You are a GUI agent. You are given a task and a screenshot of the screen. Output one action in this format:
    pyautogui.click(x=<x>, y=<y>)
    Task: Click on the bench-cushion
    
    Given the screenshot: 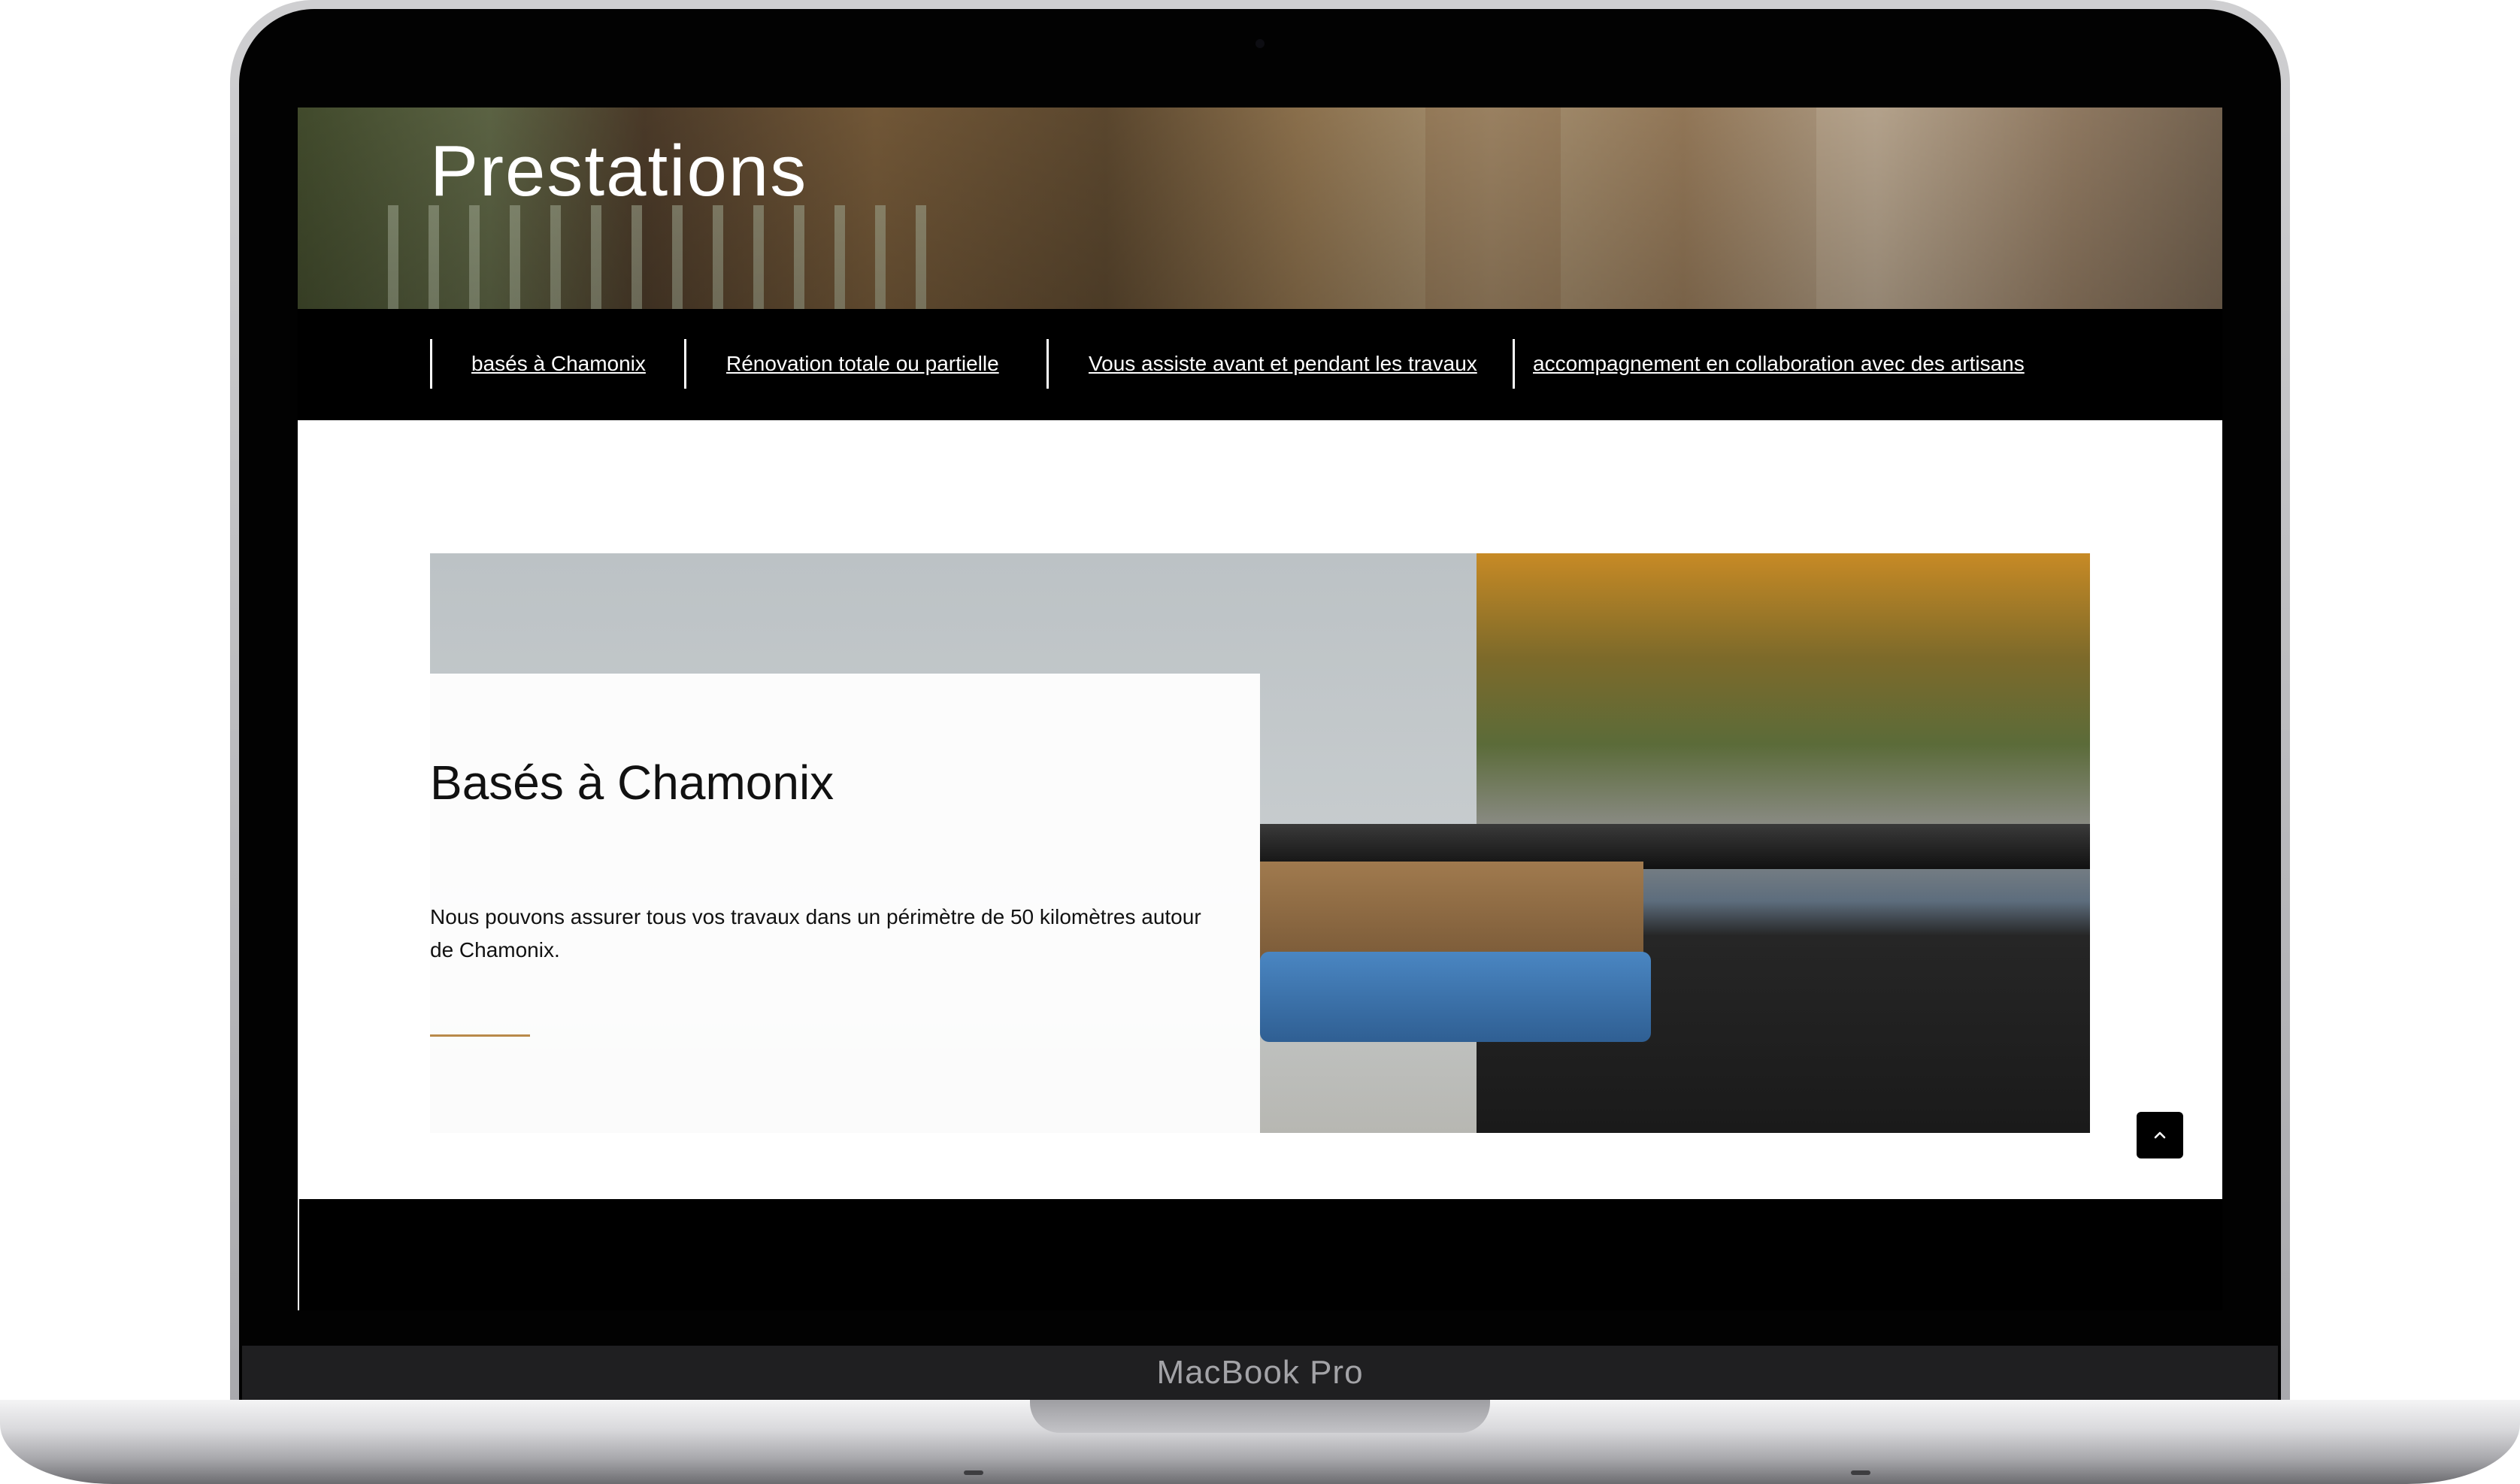 What is the action you would take?
    pyautogui.click(x=1455, y=997)
    